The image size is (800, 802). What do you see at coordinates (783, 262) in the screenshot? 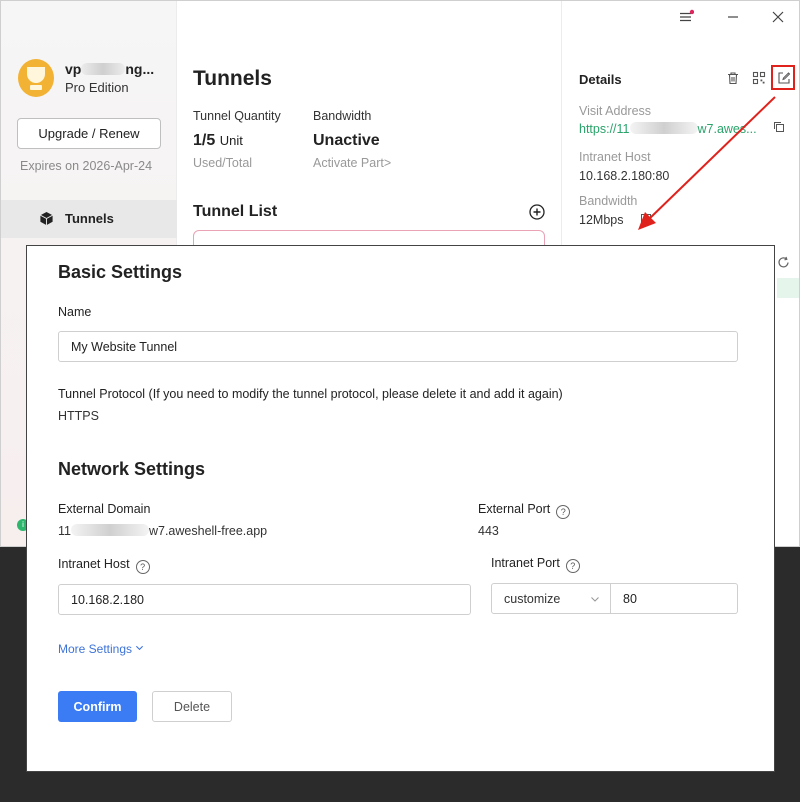
I see `refresh-icon` at bounding box center [783, 262].